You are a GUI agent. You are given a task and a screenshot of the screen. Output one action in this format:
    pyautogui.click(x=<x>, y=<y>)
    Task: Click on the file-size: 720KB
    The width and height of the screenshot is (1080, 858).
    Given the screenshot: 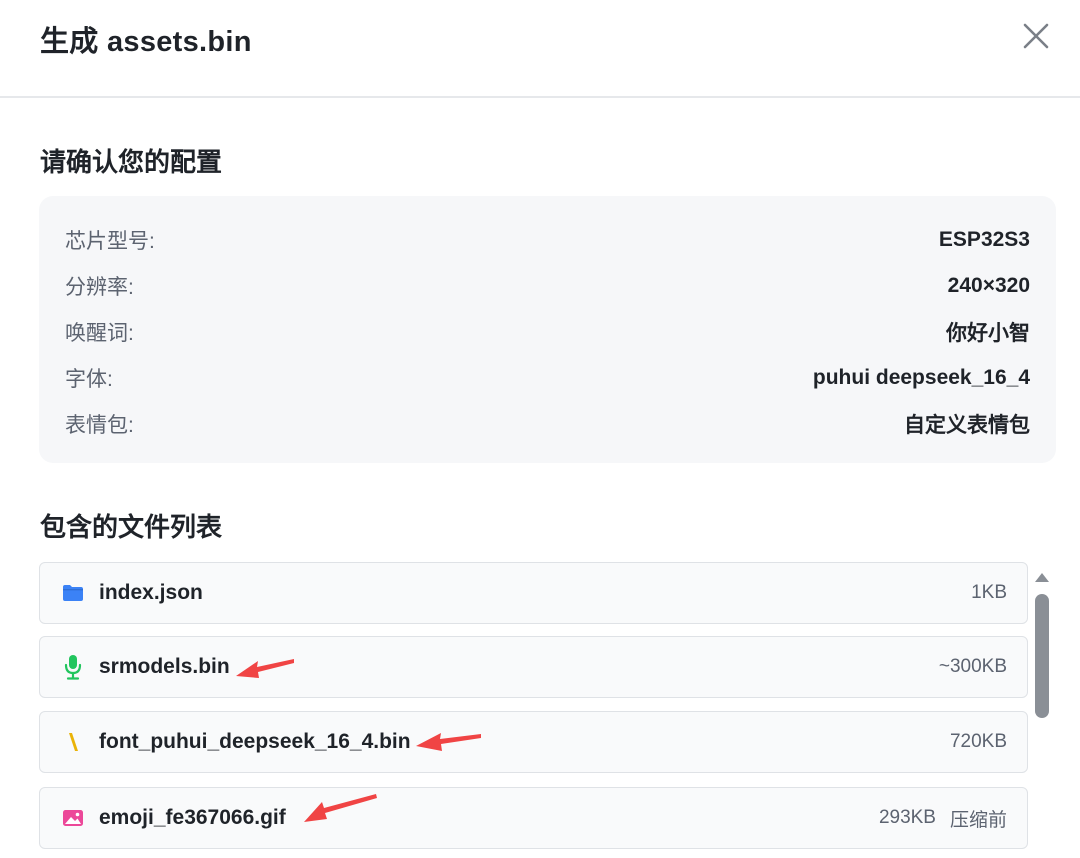 What is the action you would take?
    pyautogui.click(x=978, y=741)
    